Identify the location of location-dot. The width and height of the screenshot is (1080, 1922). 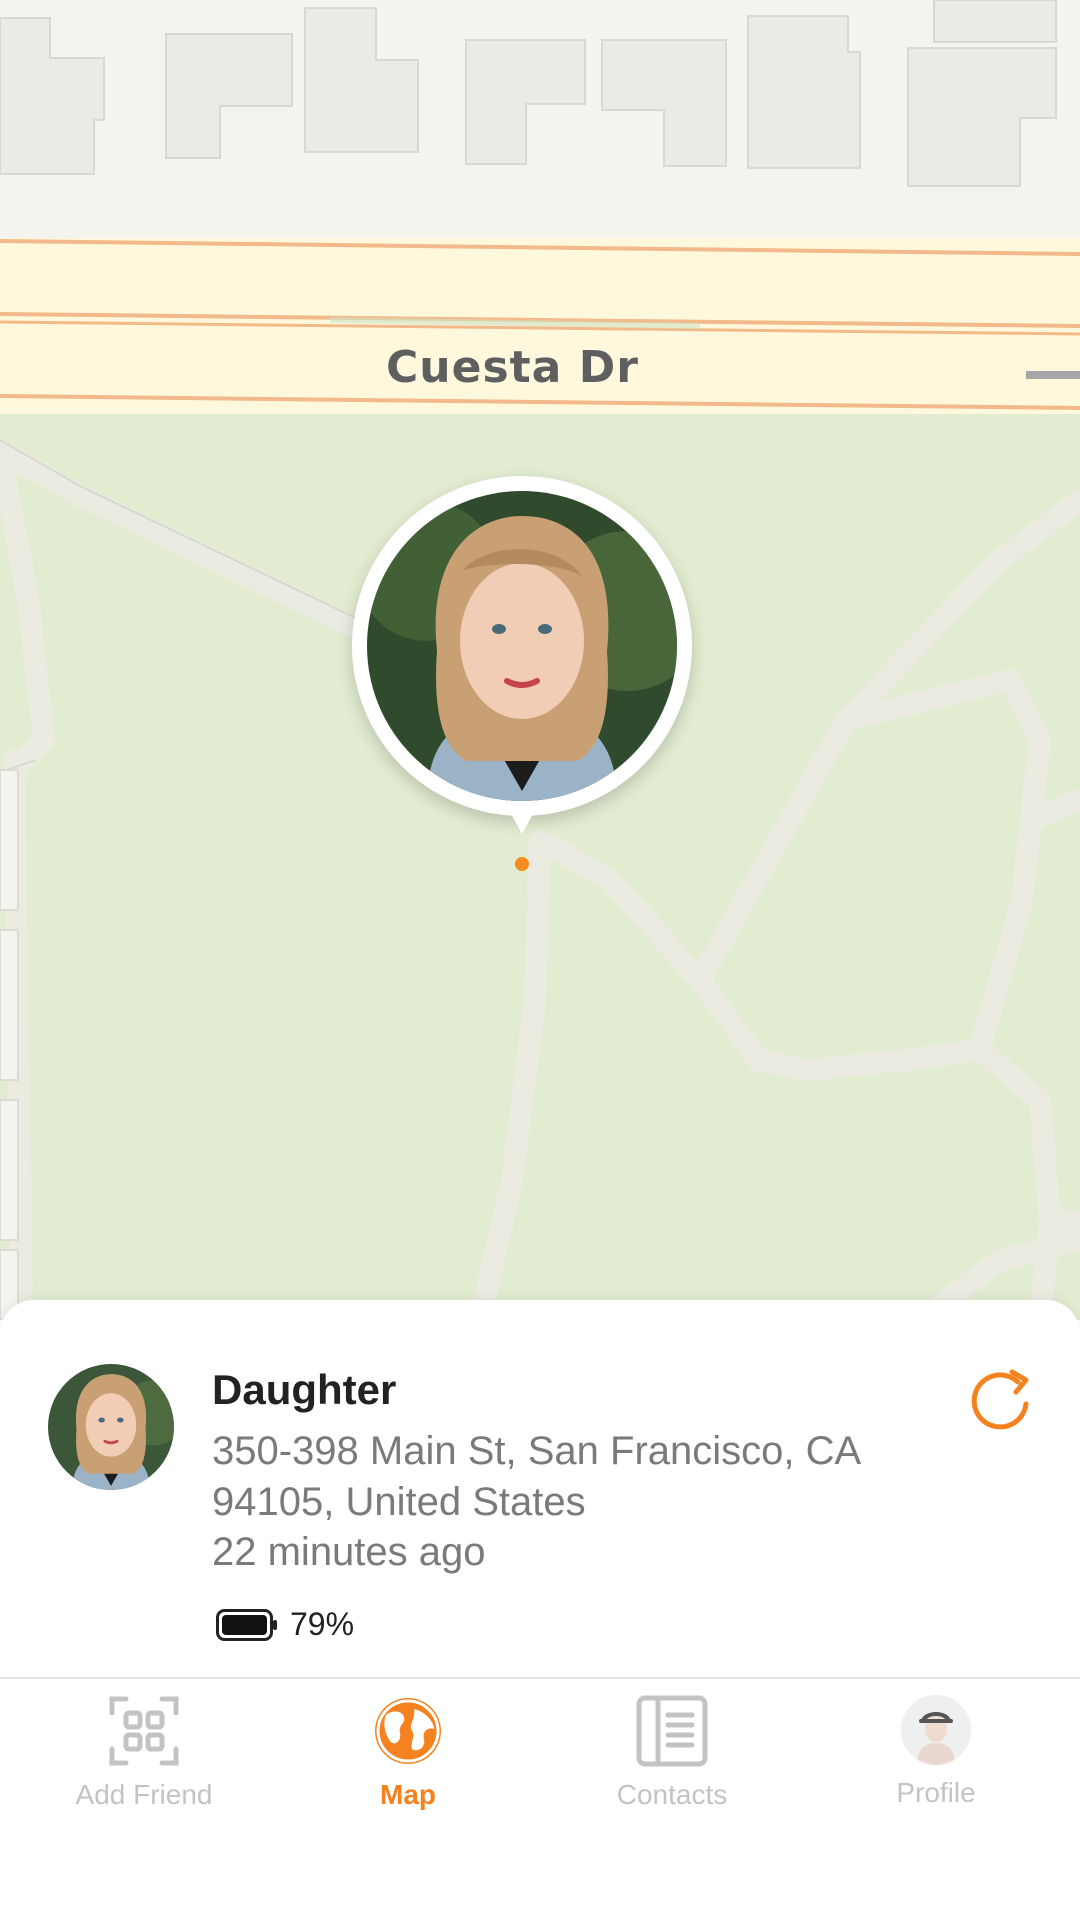
(522, 864).